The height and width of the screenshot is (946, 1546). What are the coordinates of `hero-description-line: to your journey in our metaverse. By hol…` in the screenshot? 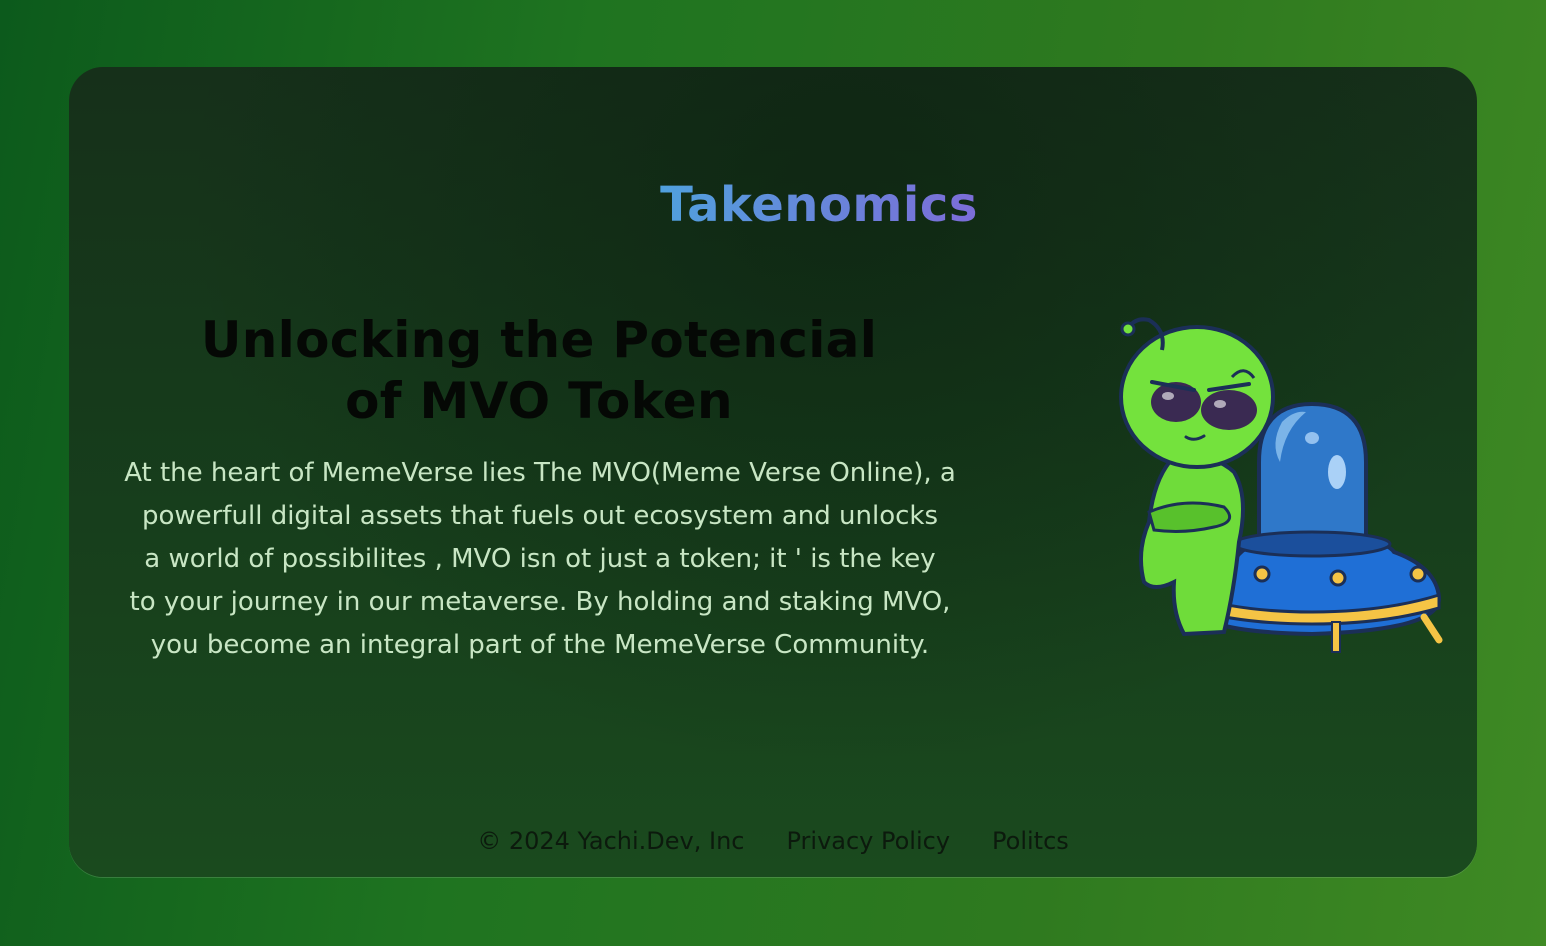 It's located at (540, 602).